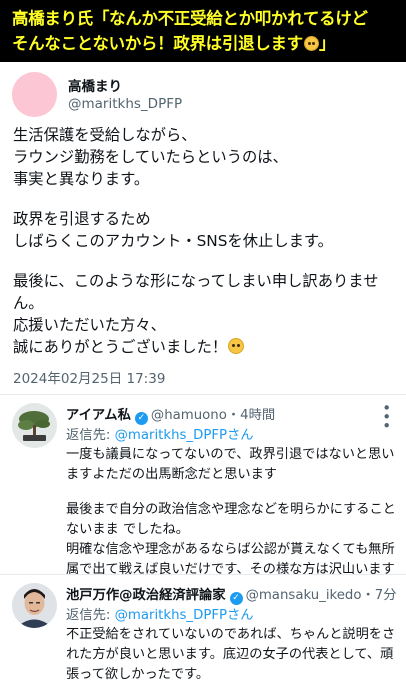 The image size is (406, 685). Describe the element at coordinates (34, 94) in the screenshot. I see `author-avatar` at that location.